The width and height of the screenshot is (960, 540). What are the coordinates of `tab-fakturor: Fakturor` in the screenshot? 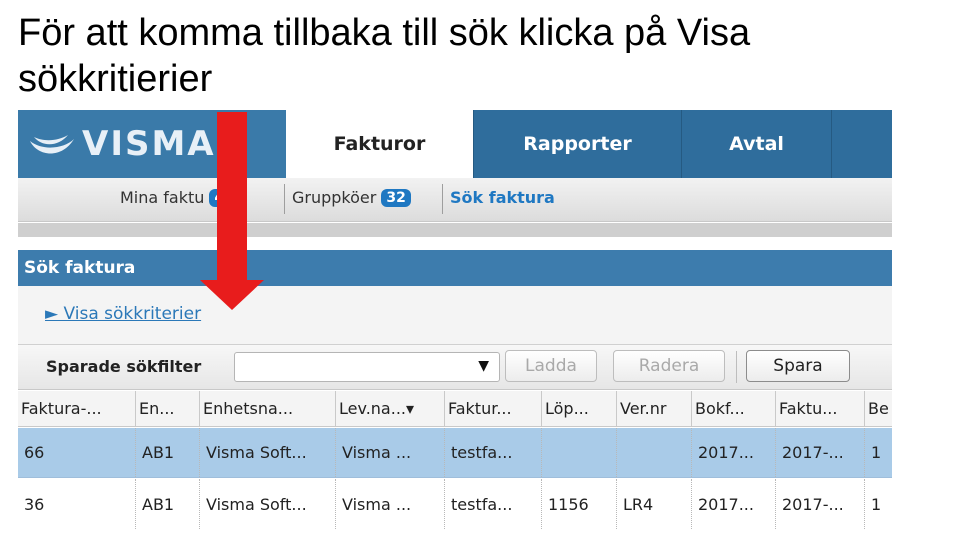 It's located at (379, 144).